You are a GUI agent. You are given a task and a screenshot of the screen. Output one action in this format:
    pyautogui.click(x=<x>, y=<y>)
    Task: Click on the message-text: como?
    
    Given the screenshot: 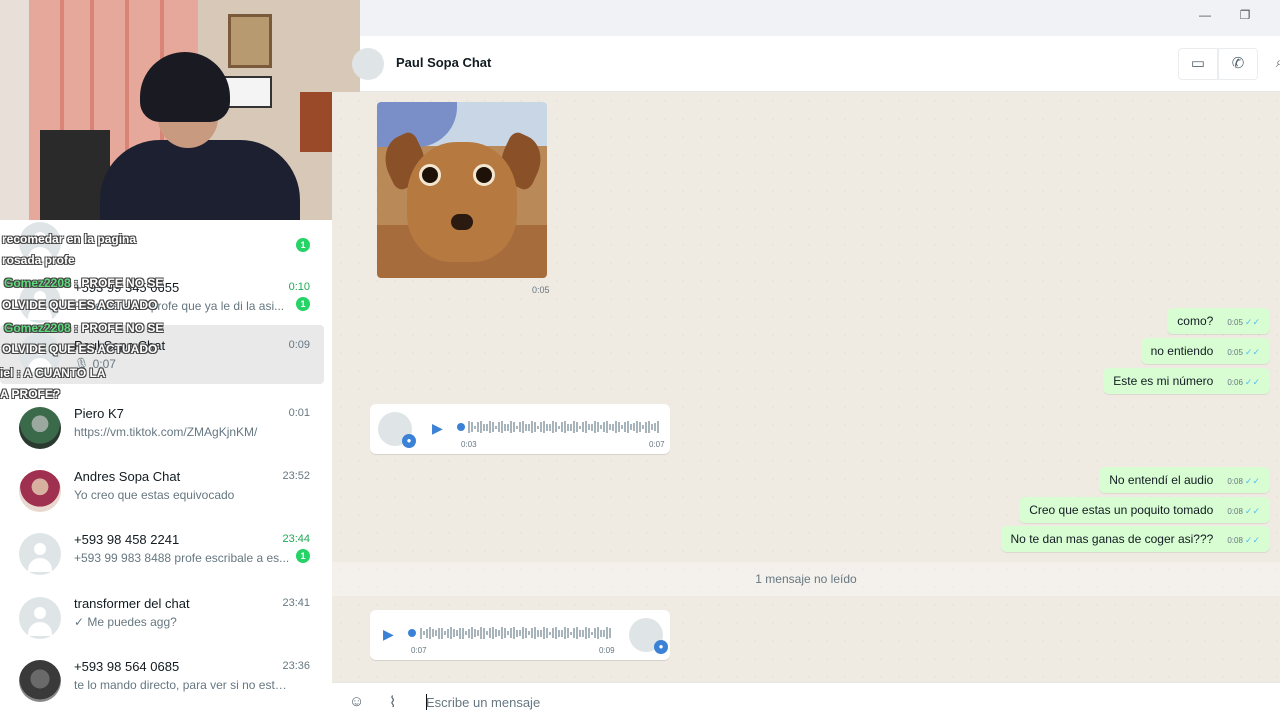 What is the action you would take?
    pyautogui.click(x=1195, y=321)
    